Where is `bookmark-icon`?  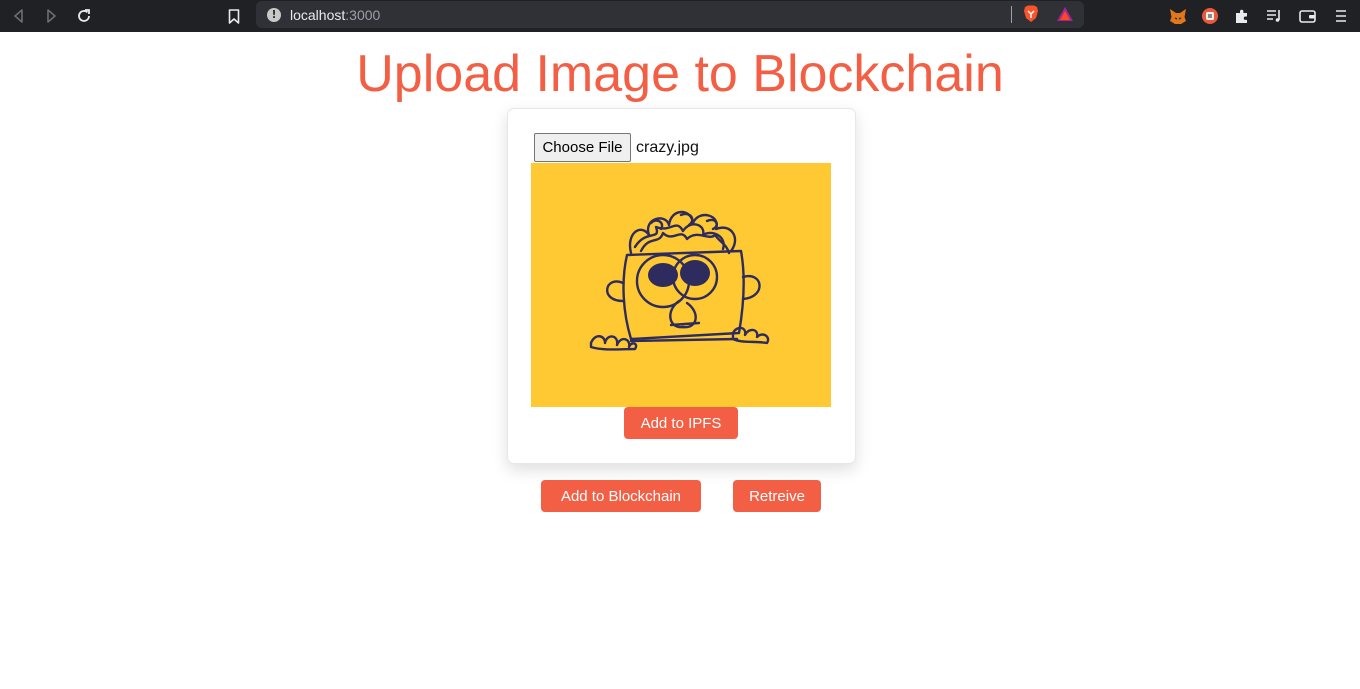 bookmark-icon is located at coordinates (234, 16).